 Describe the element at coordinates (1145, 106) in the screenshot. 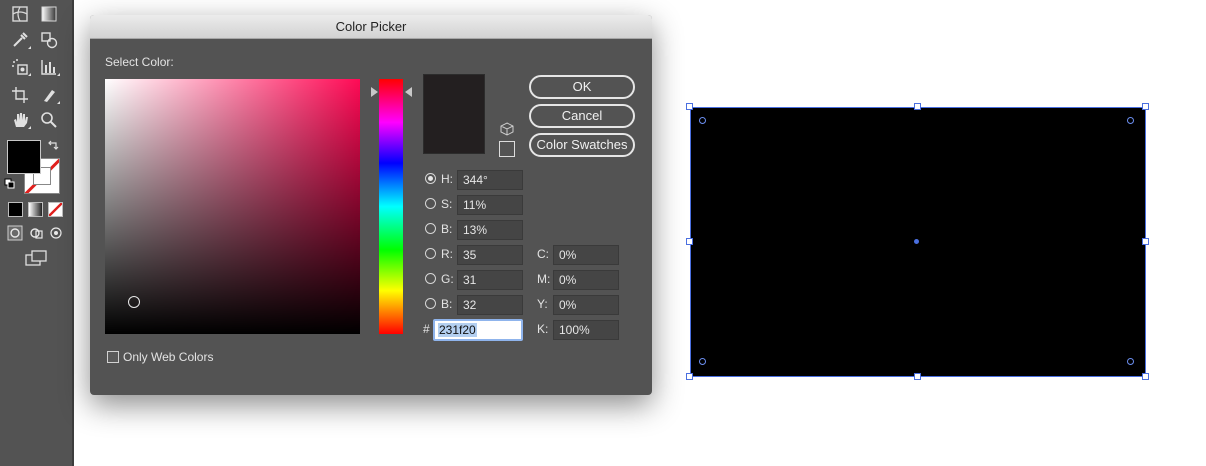

I see `bounding-handle-top-right` at that location.